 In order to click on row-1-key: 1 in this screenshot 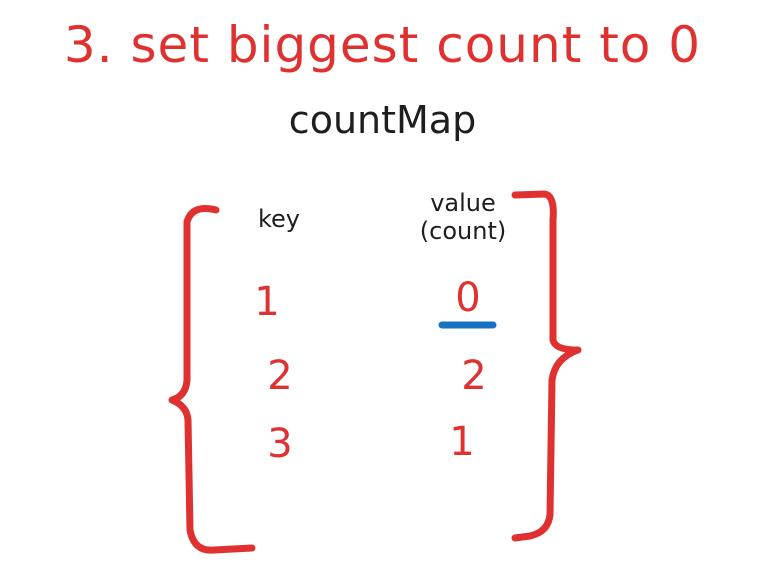, I will do `click(267, 302)`.